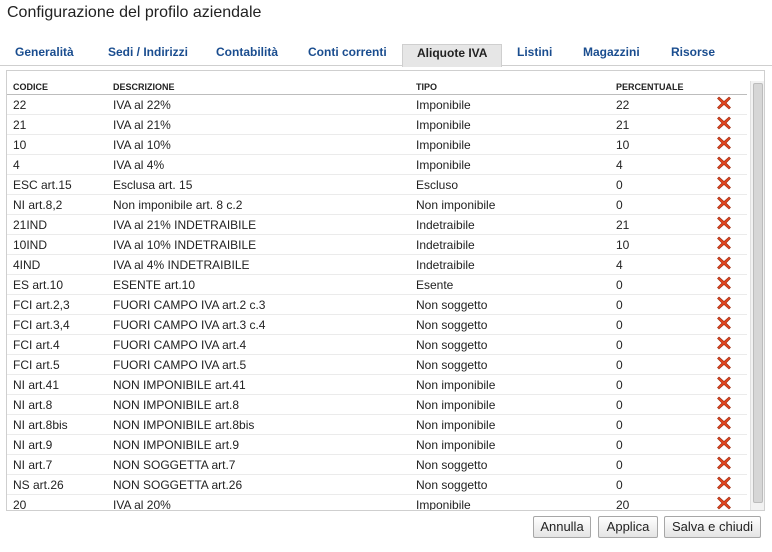 The image size is (772, 552). I want to click on cancel-button: Annulla, so click(562, 527).